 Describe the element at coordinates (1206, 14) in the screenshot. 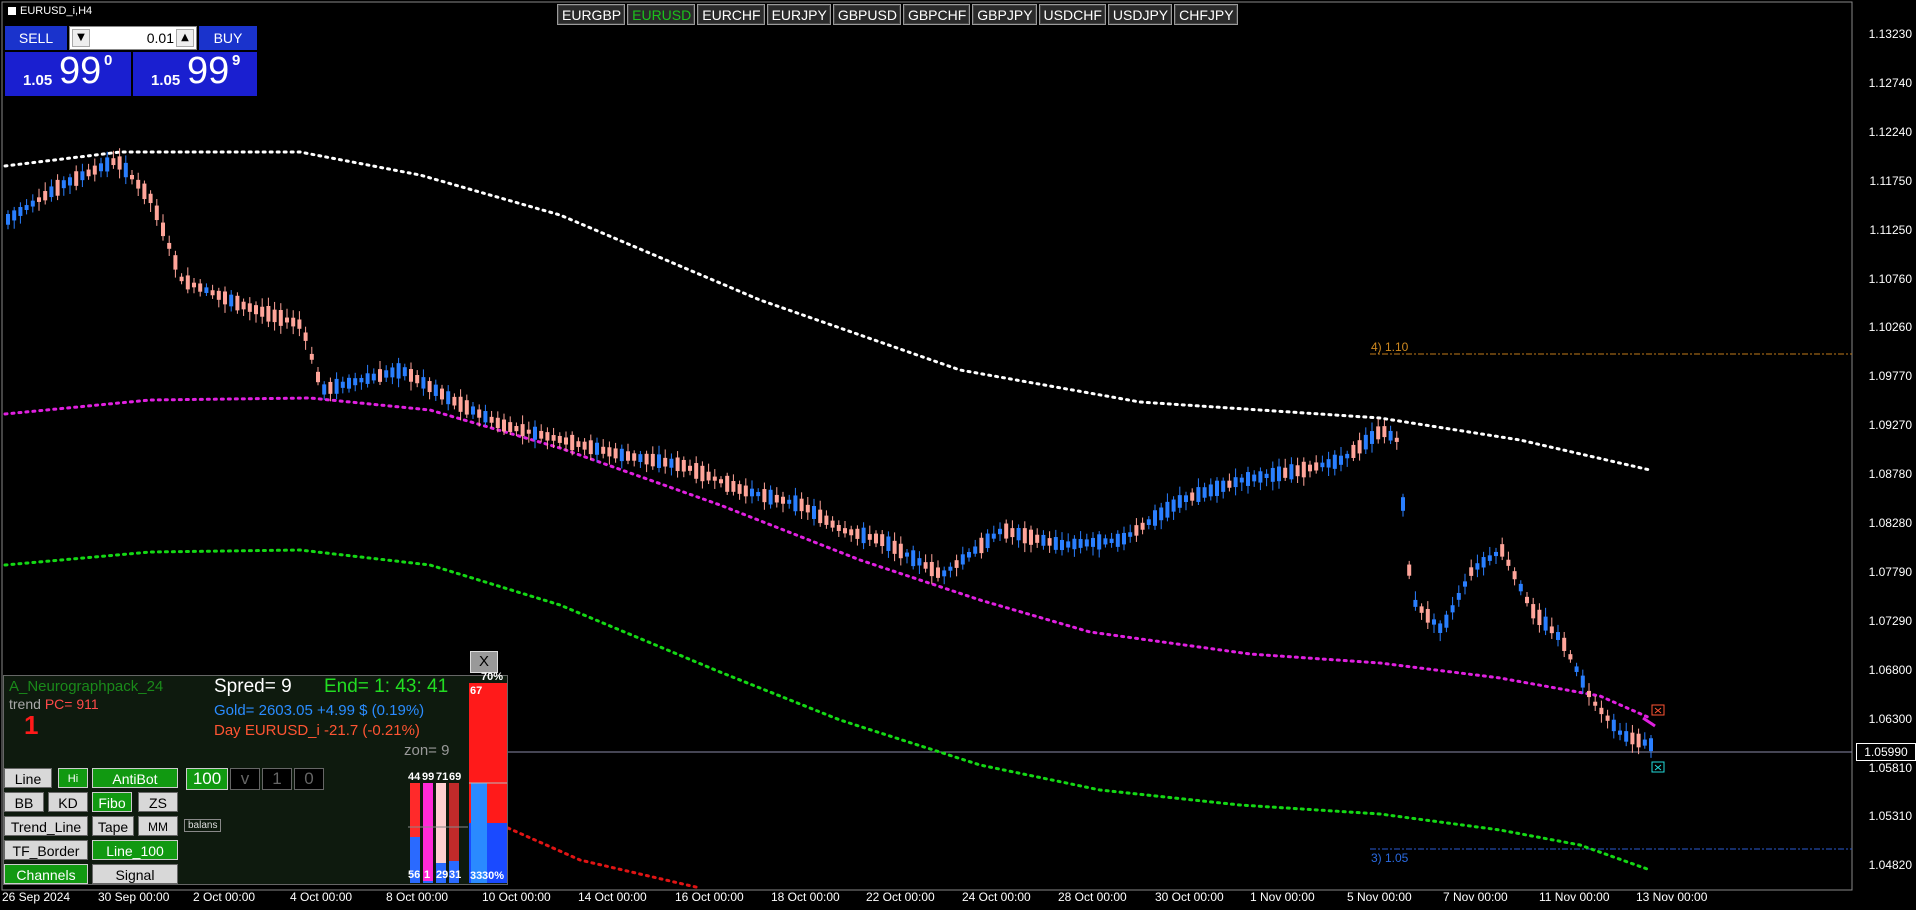

I see `symbol-tab-chfjpy: CHFJPY` at that location.